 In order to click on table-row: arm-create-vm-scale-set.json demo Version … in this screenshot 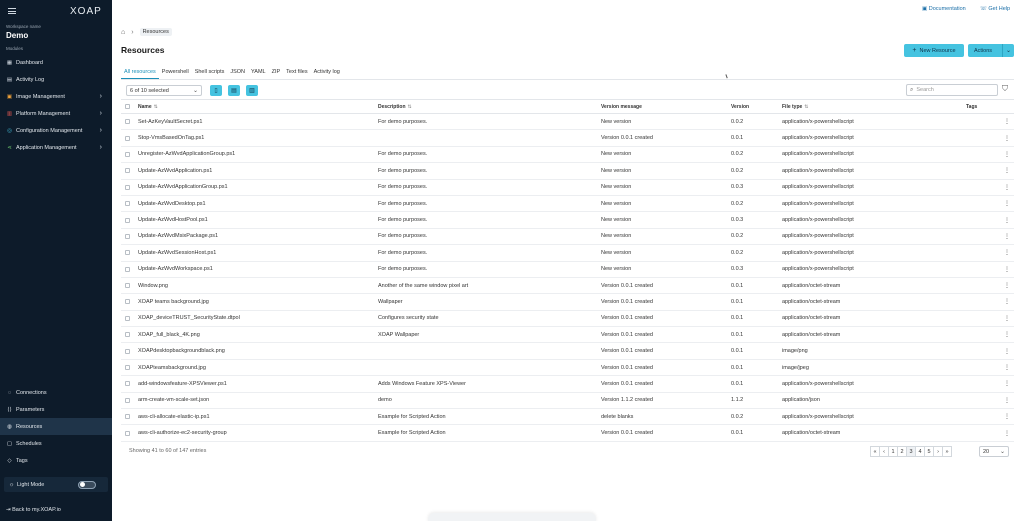, I will do `click(567, 401)`.